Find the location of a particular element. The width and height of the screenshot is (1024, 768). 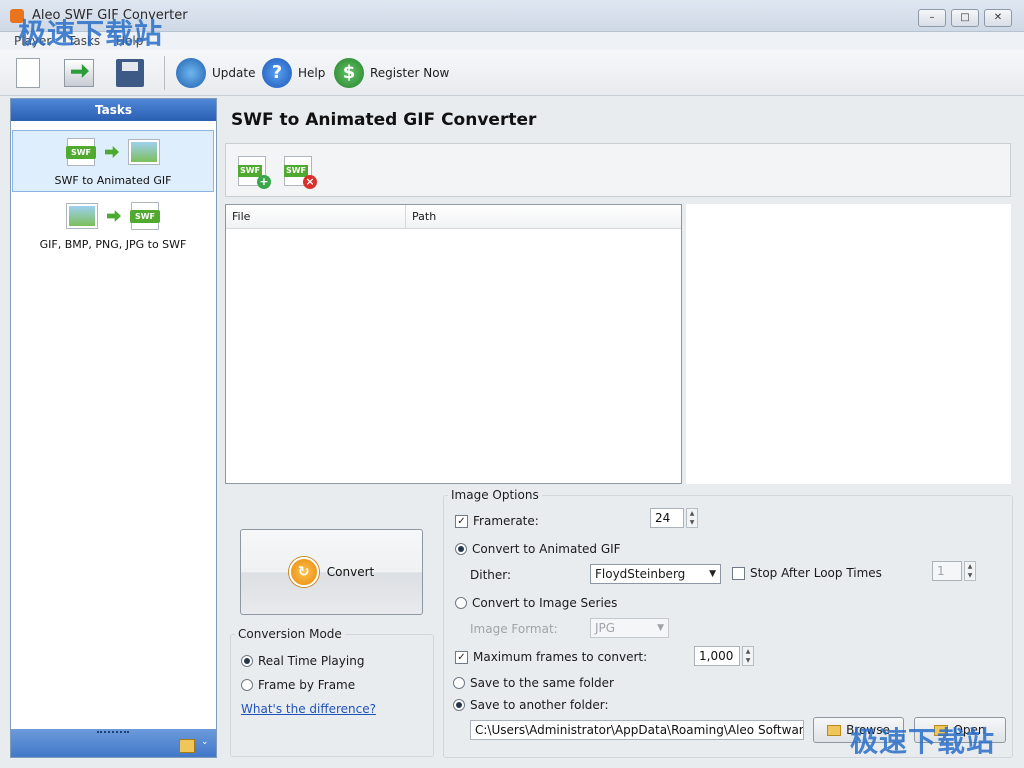

register-label: Register Now is located at coordinates (410, 73).